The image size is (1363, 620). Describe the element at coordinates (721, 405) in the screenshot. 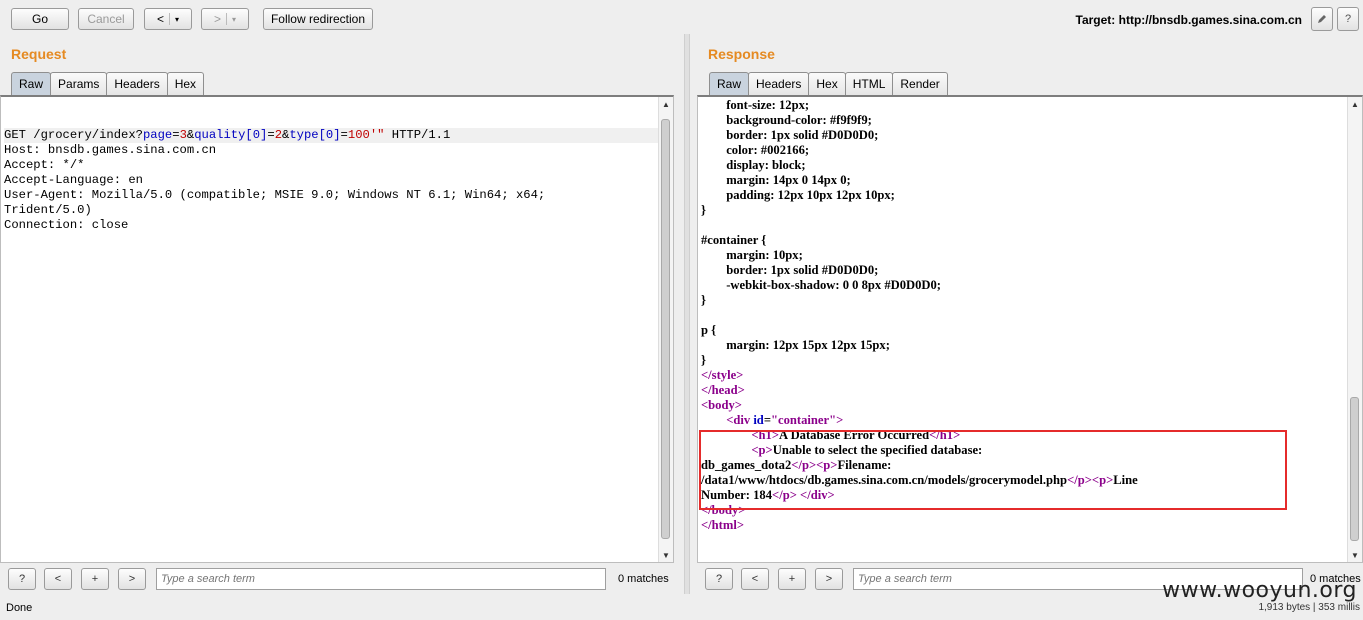

I see `open-body-tag: <body>` at that location.